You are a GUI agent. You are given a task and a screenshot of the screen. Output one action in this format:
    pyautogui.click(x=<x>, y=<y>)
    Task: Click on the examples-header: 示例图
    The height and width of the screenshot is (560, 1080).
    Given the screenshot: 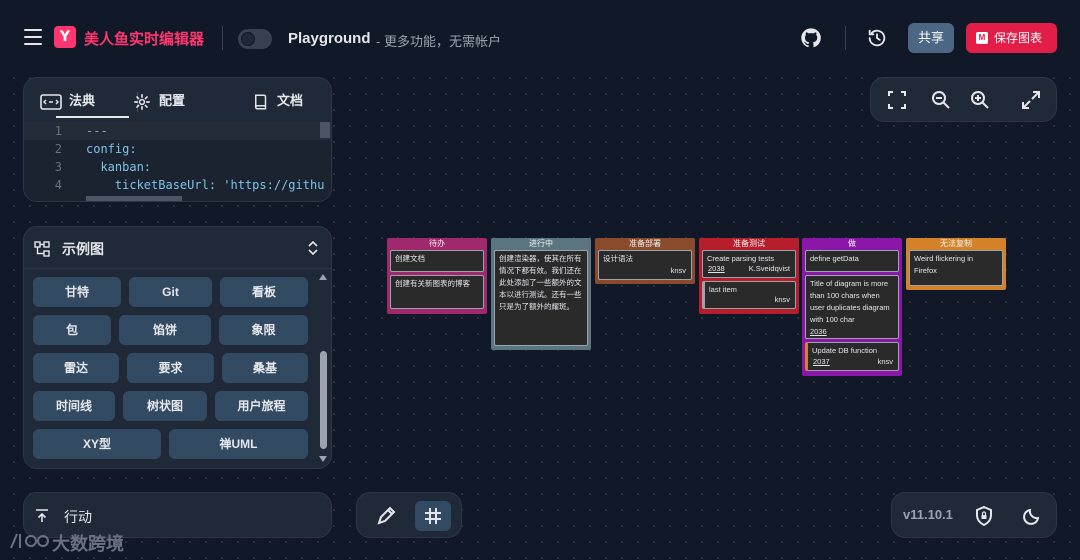 What is the action you would take?
    pyautogui.click(x=177, y=248)
    